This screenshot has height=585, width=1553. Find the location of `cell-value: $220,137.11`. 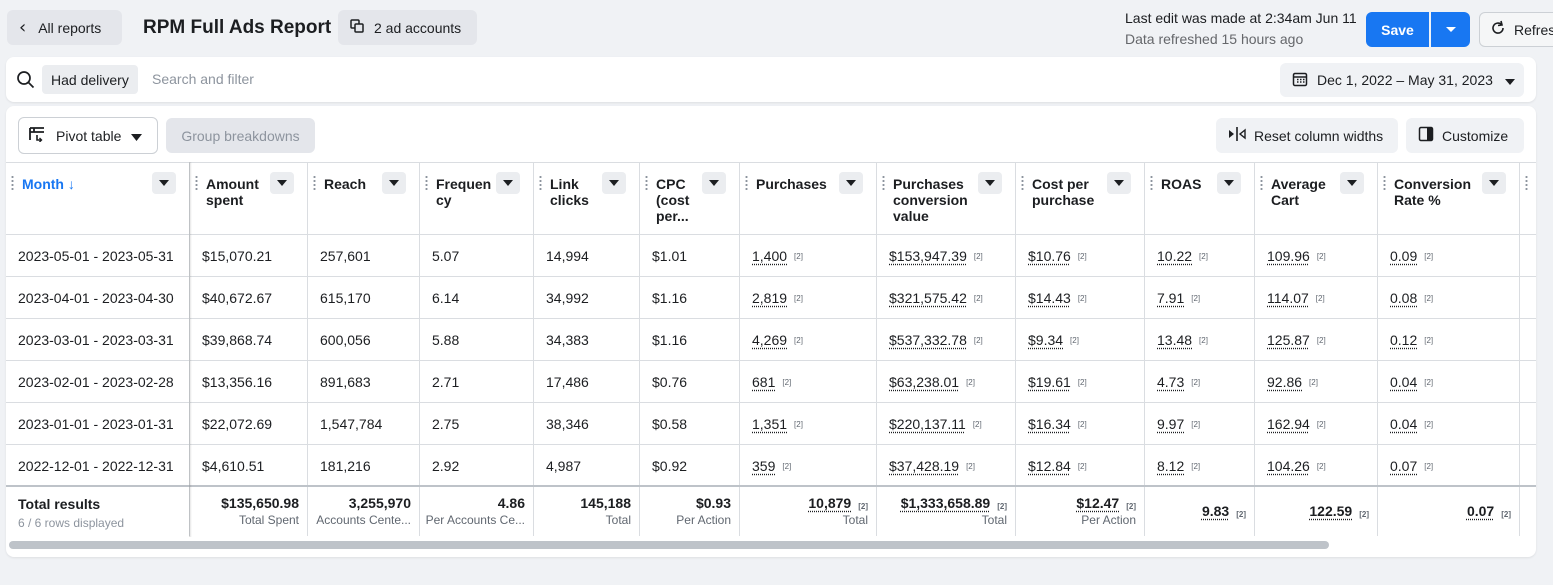

cell-value: $220,137.11 is located at coordinates (927, 424).